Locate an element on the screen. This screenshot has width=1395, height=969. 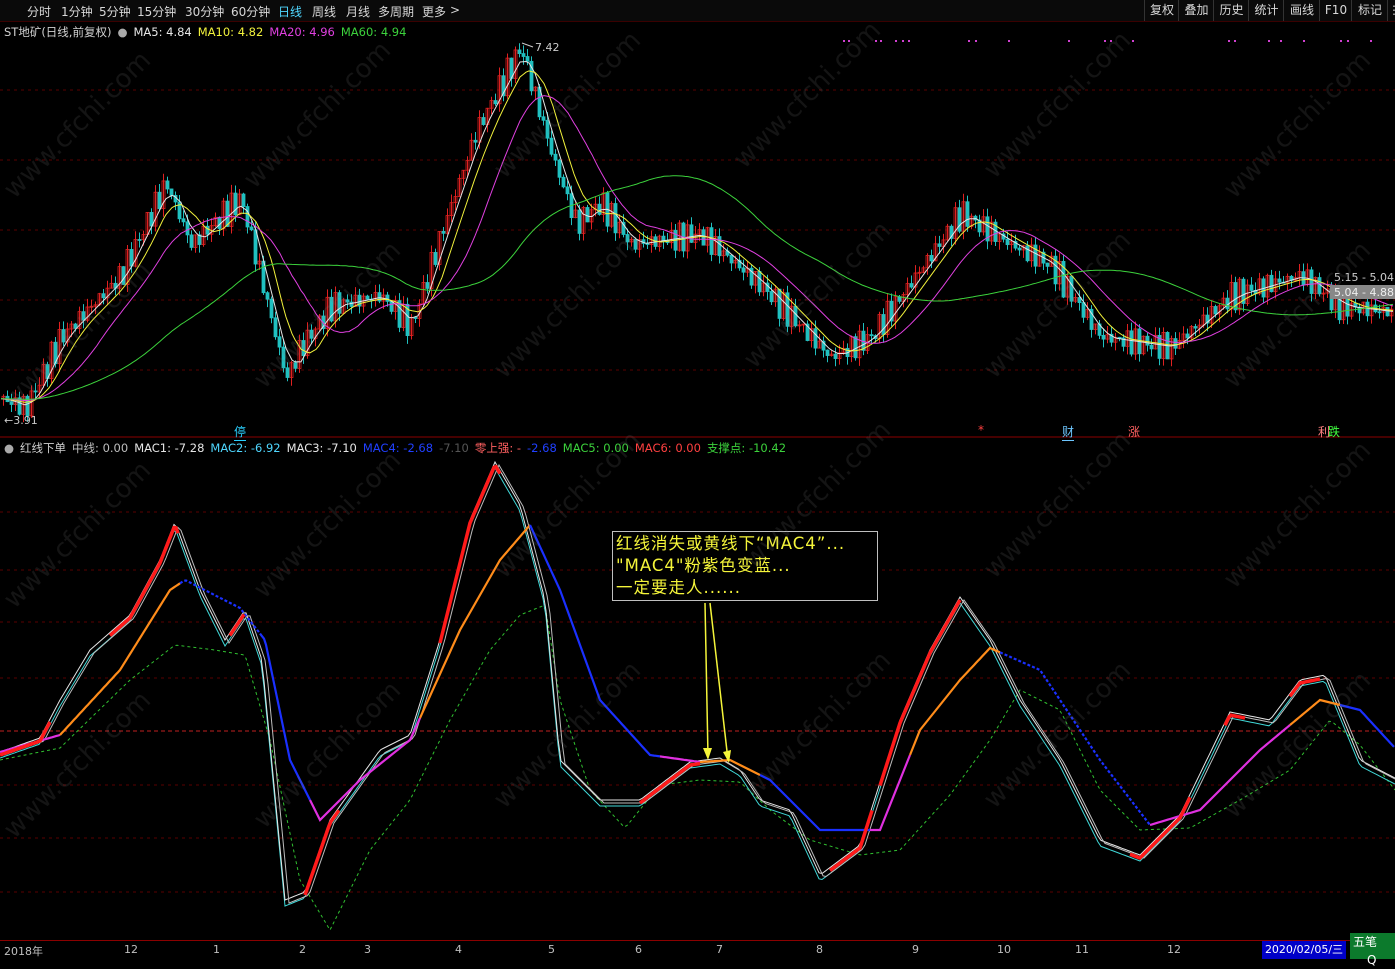
event-marker-5: 跌 is located at coordinates (1334, 431).